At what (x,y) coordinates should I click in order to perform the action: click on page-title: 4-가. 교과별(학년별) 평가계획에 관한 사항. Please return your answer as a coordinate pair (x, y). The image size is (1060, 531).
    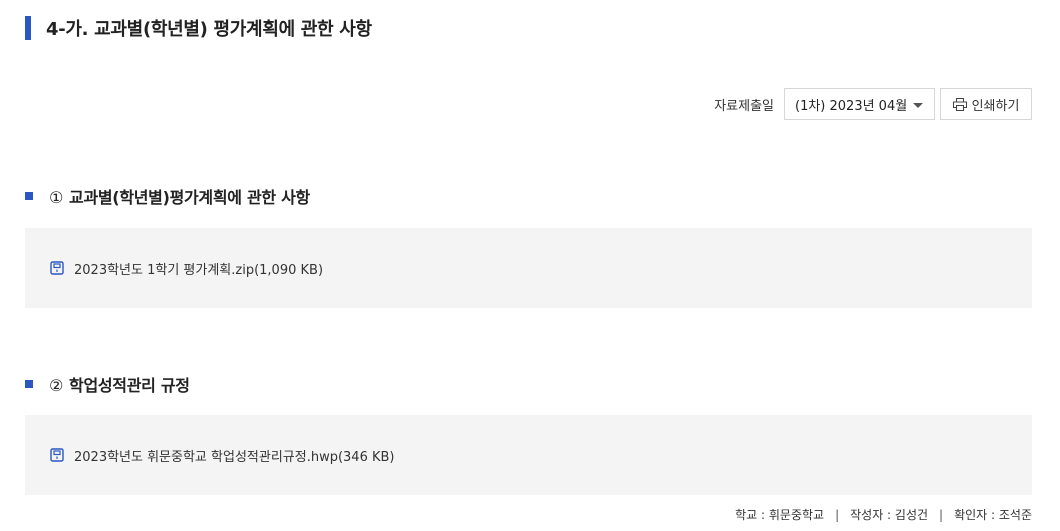
    Looking at the image, I should click on (198, 28).